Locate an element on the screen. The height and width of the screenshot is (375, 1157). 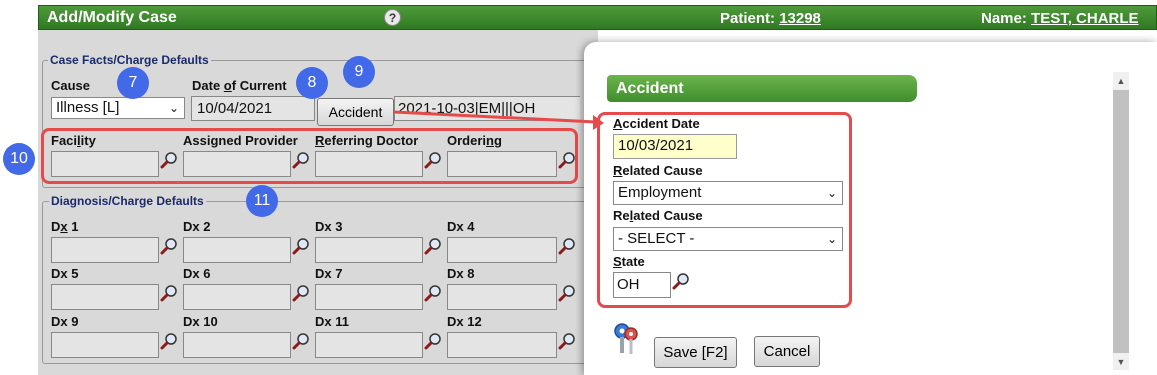
callout-11: 11 is located at coordinates (262, 201).